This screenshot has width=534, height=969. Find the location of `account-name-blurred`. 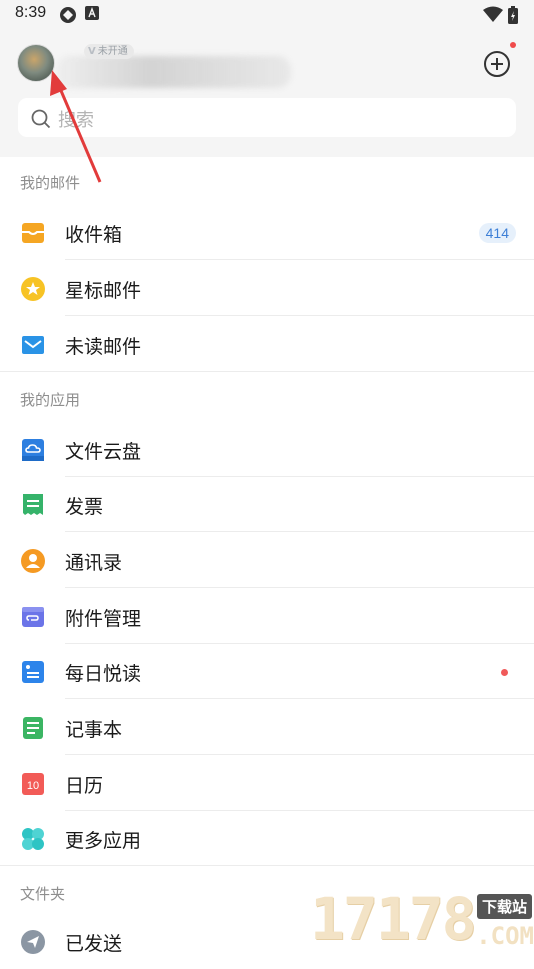

account-name-blurred is located at coordinates (173, 72).